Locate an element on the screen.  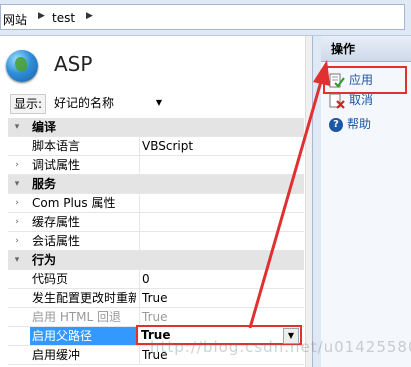
property-name: 启用父路径 is located at coordinates (83, 336).